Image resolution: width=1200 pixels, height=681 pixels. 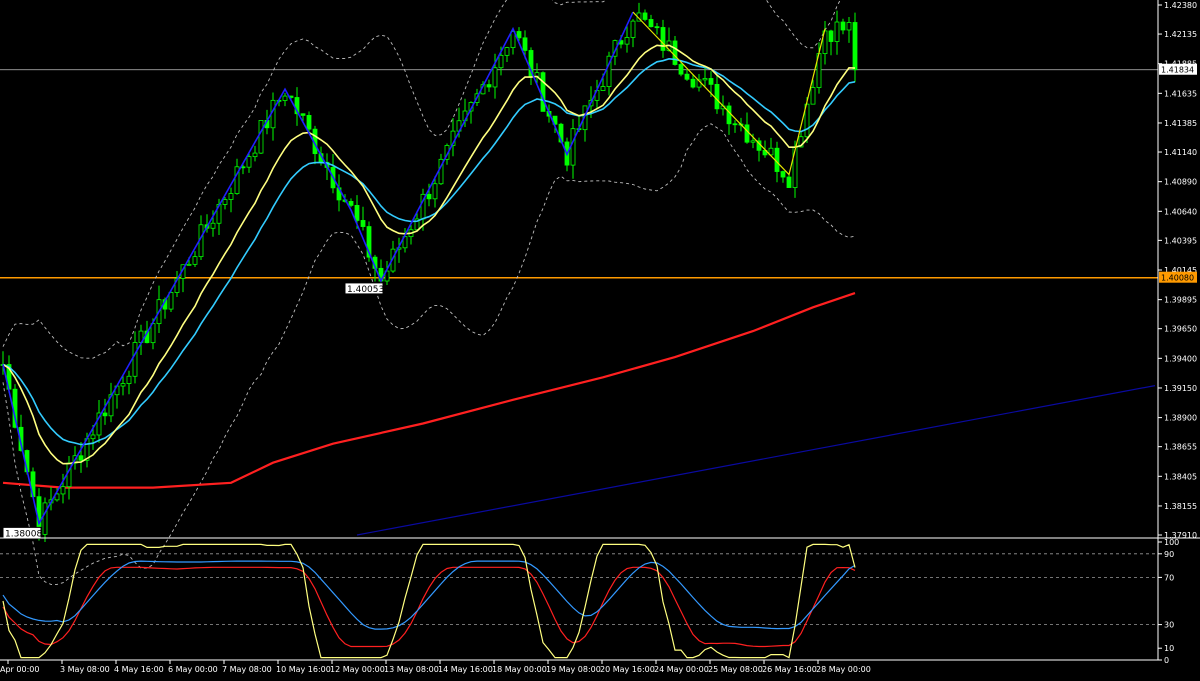 I want to click on stoch-main-line, so click(x=429, y=601).